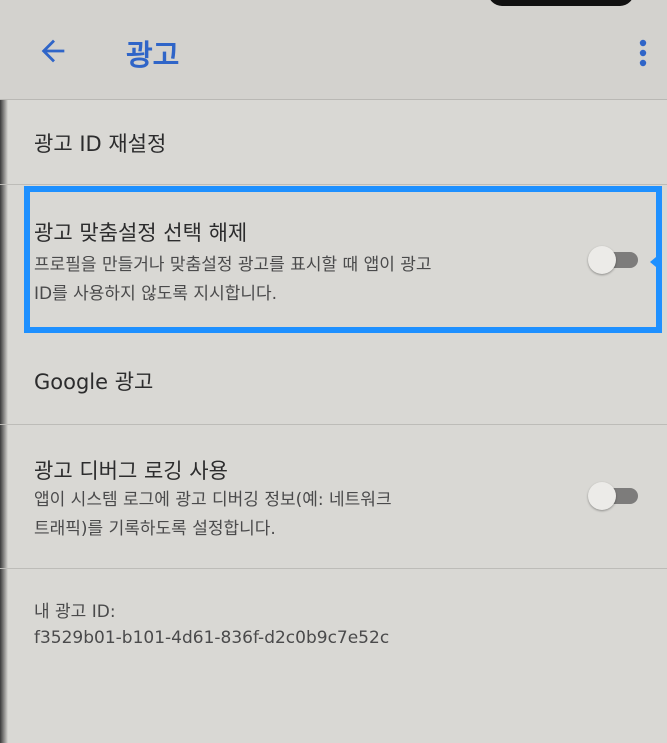 Image resolution: width=667 pixels, height=743 pixels. What do you see at coordinates (155, 529) in the screenshot?
I see `debug-logging-desc-line2: 트래픽)를 기록하도록 설정합니다.` at bounding box center [155, 529].